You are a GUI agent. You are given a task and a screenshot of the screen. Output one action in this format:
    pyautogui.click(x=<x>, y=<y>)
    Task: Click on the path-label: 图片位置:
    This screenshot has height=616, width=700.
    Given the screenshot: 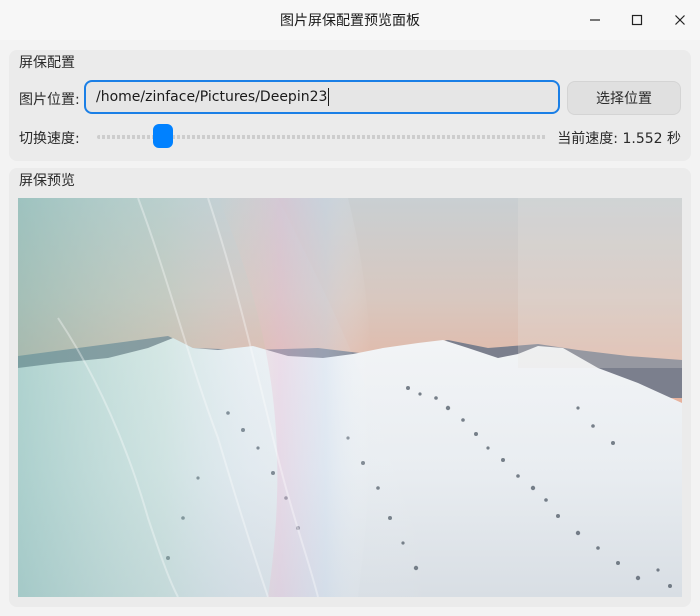 What is the action you would take?
    pyautogui.click(x=49, y=100)
    